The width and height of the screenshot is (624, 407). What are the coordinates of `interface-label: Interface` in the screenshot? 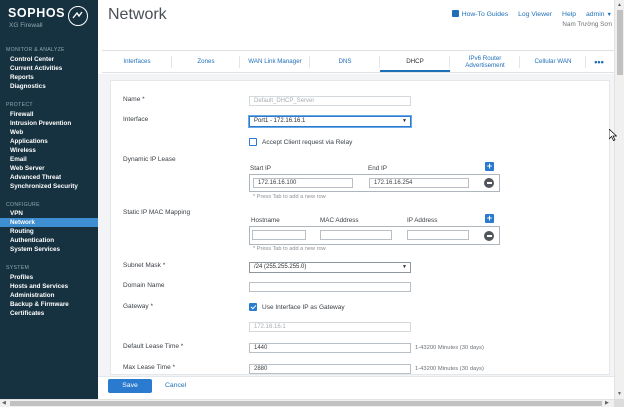 It's located at (136, 119).